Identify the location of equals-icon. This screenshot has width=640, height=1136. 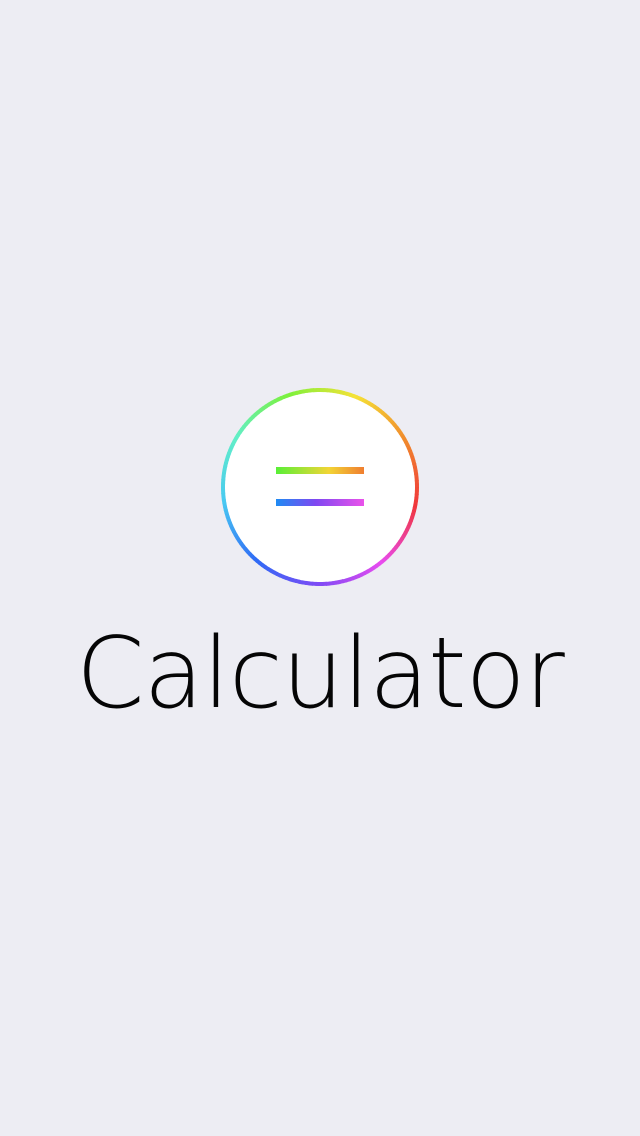
(320, 487).